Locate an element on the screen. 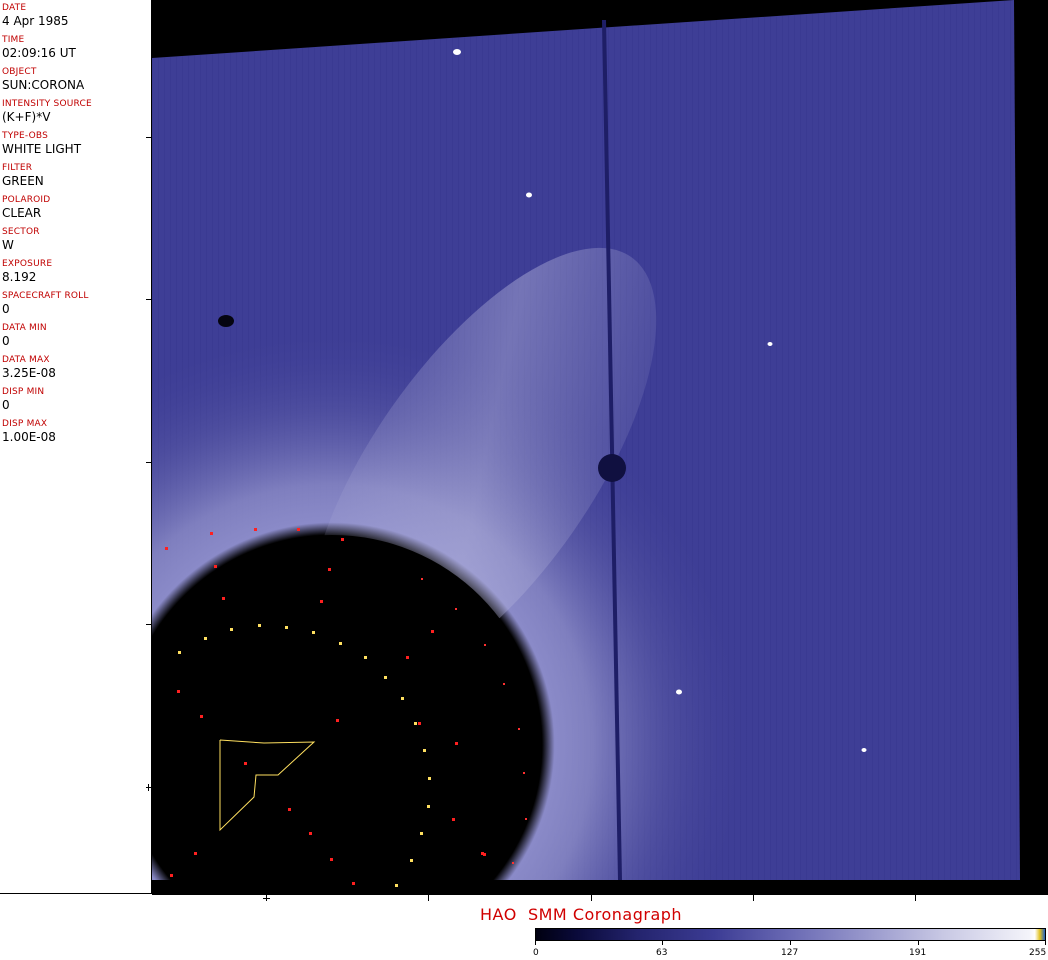  field-exposure: EXPOSURE 8.192 is located at coordinates (27, 271).